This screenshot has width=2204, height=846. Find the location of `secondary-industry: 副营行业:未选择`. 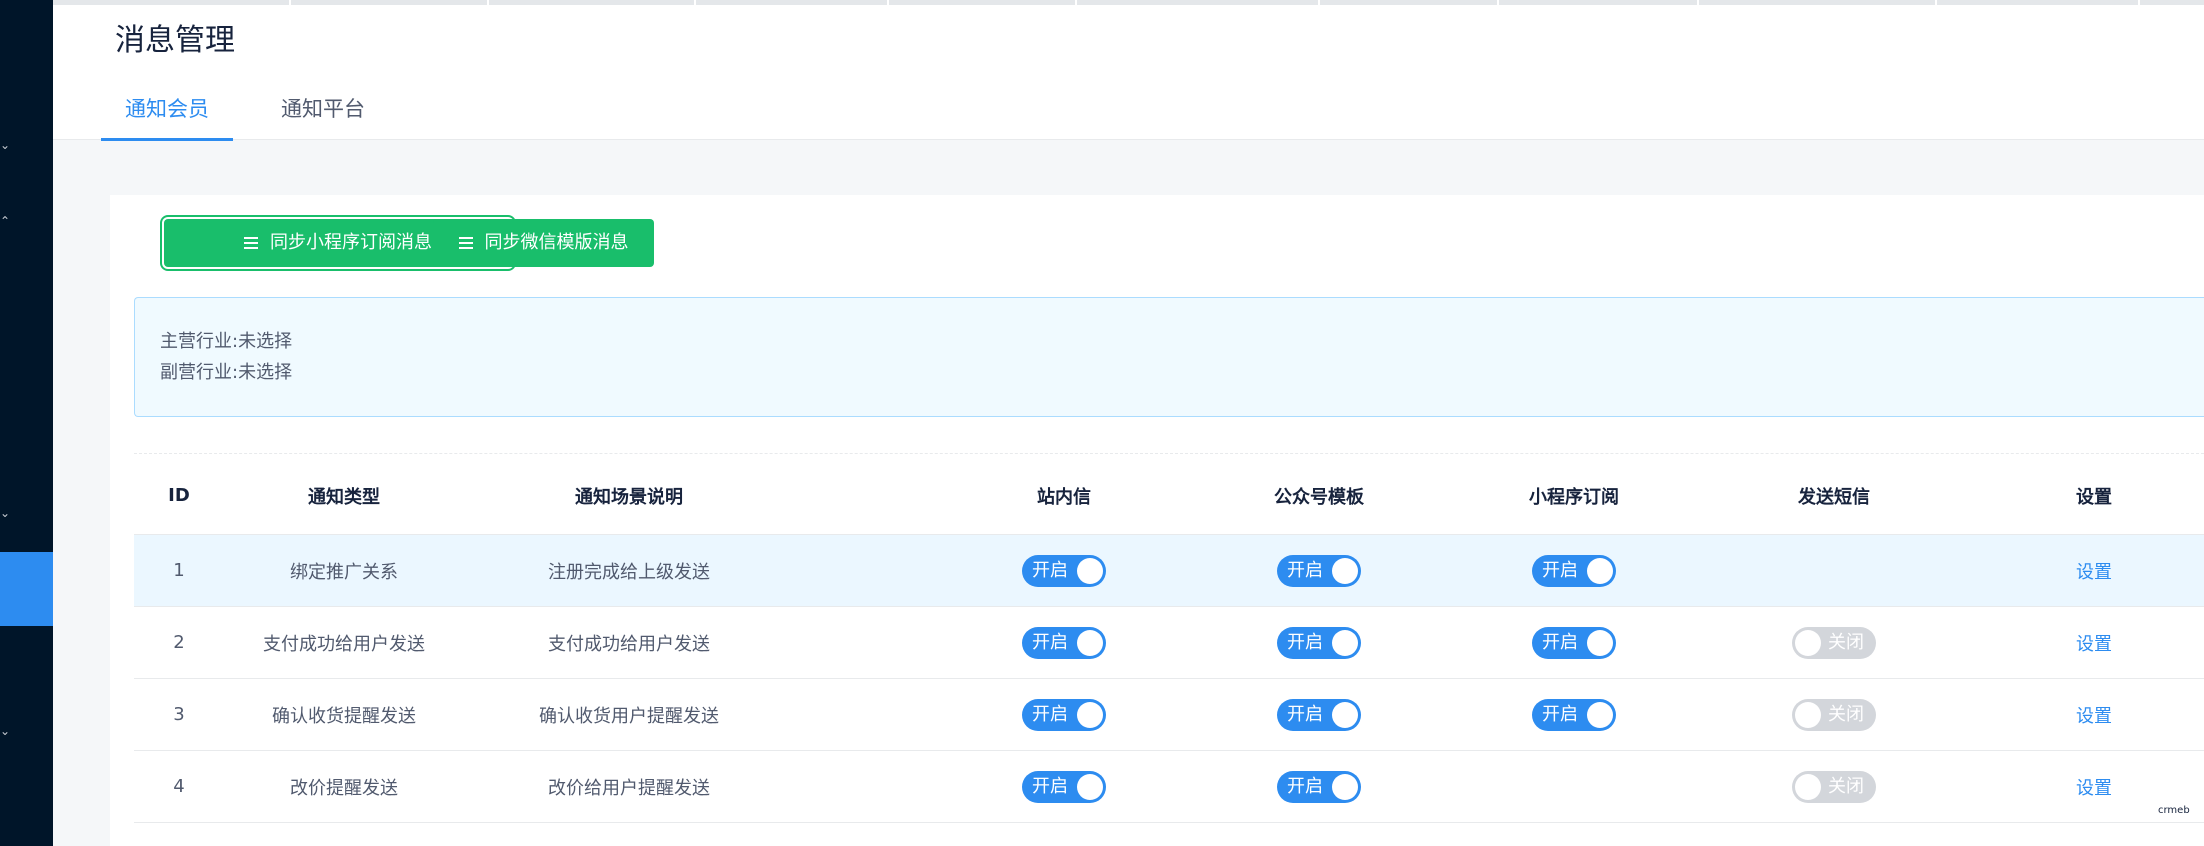

secondary-industry: 副营行业:未选择 is located at coordinates (226, 372).